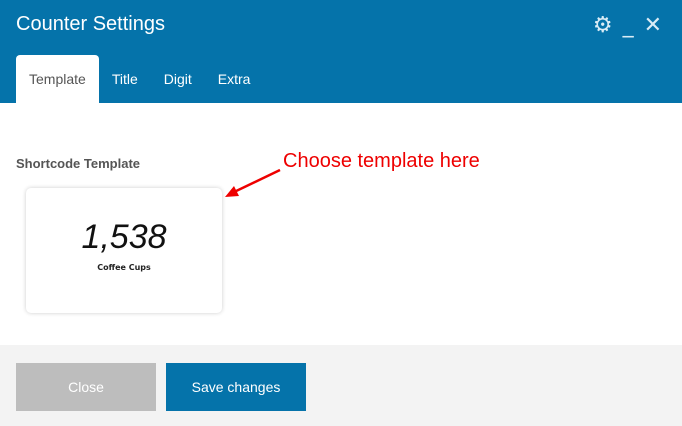 Image resolution: width=682 pixels, height=426 pixels. What do you see at coordinates (381, 161) in the screenshot?
I see `annotation-text: Choose template here` at bounding box center [381, 161].